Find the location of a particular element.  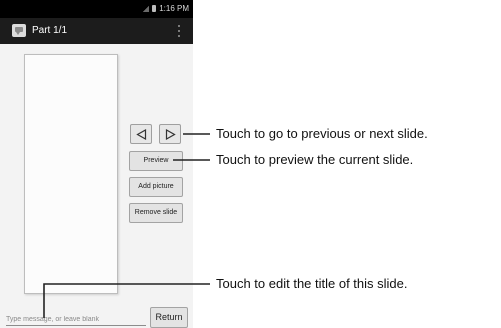

callout-preview-text: Touch to preview the current slide. is located at coordinates (315, 159).